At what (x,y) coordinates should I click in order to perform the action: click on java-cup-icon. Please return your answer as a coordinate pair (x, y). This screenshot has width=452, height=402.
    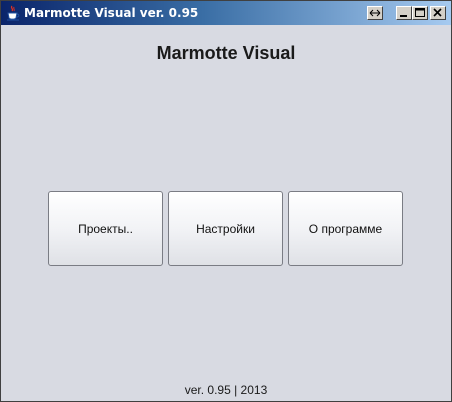
    Looking at the image, I should click on (13, 13).